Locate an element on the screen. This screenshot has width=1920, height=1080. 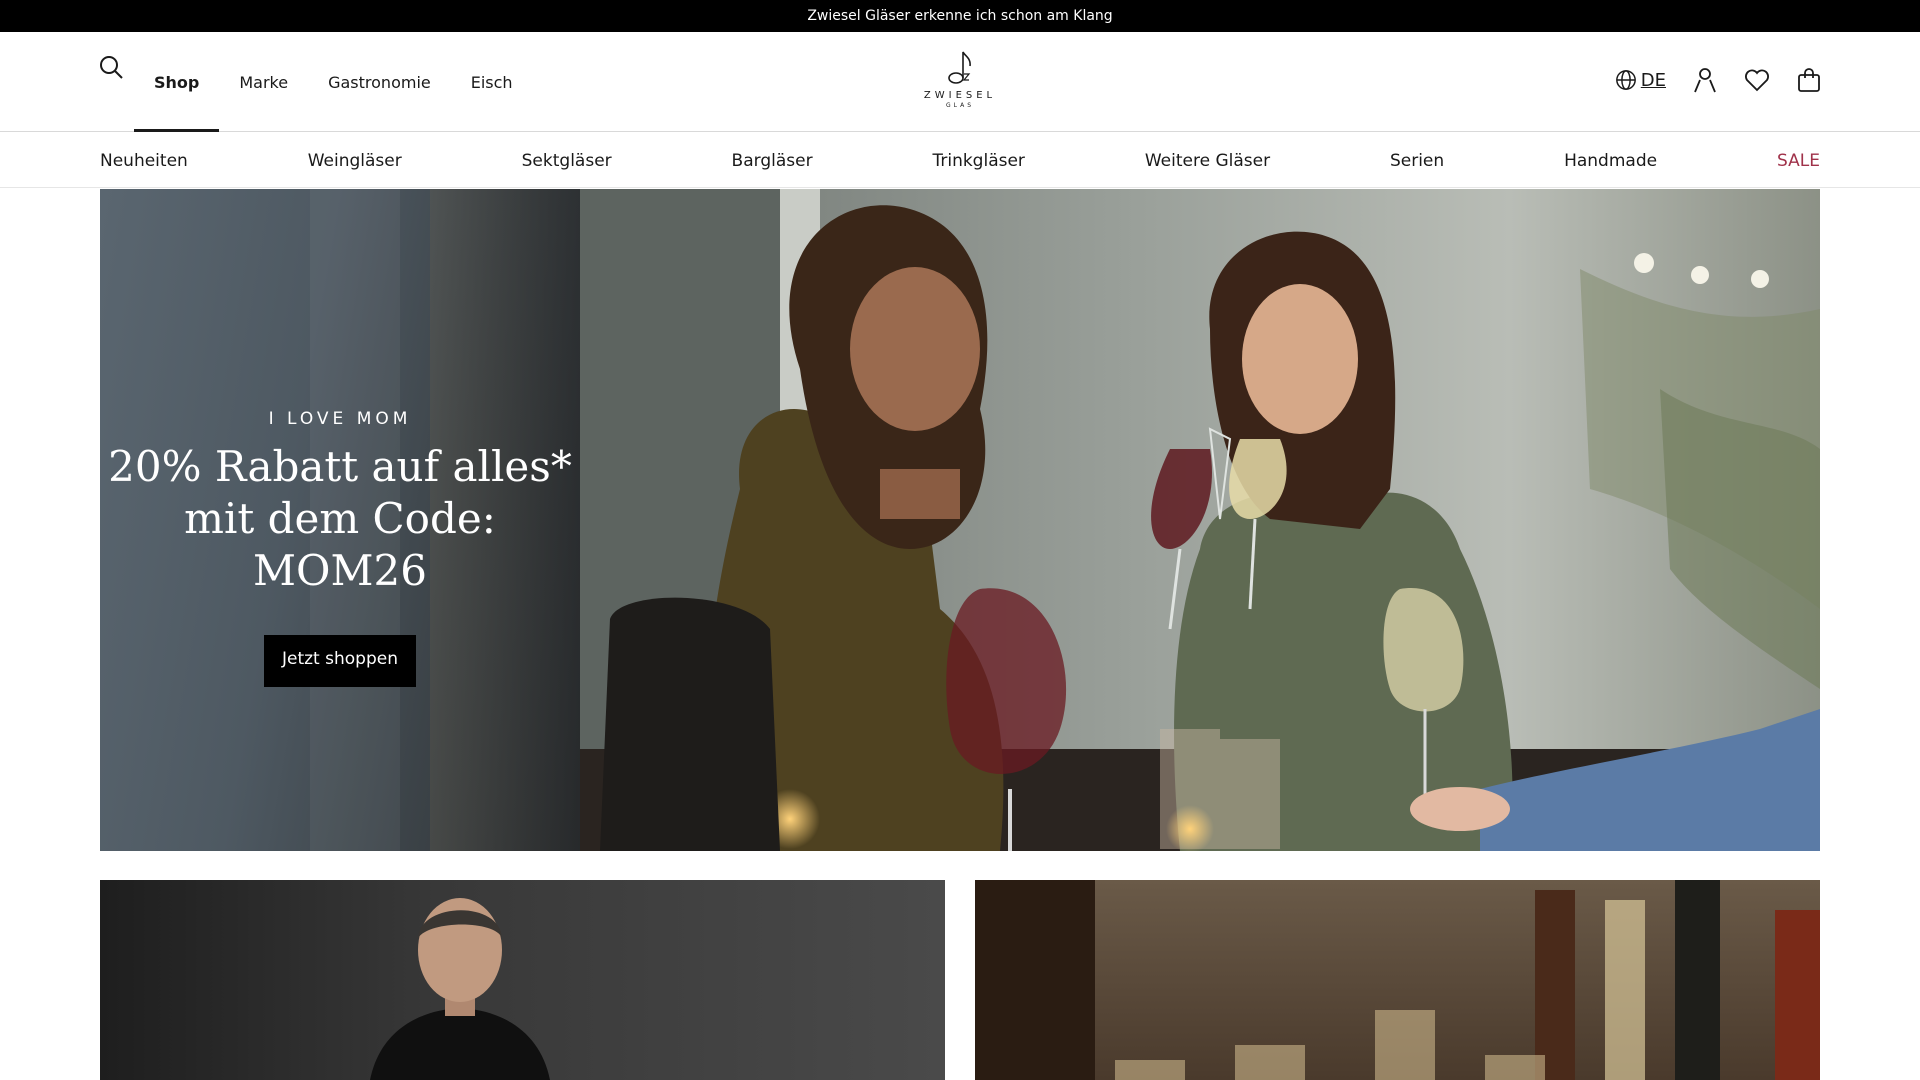
nav-marke: Marke is located at coordinates (263, 82).